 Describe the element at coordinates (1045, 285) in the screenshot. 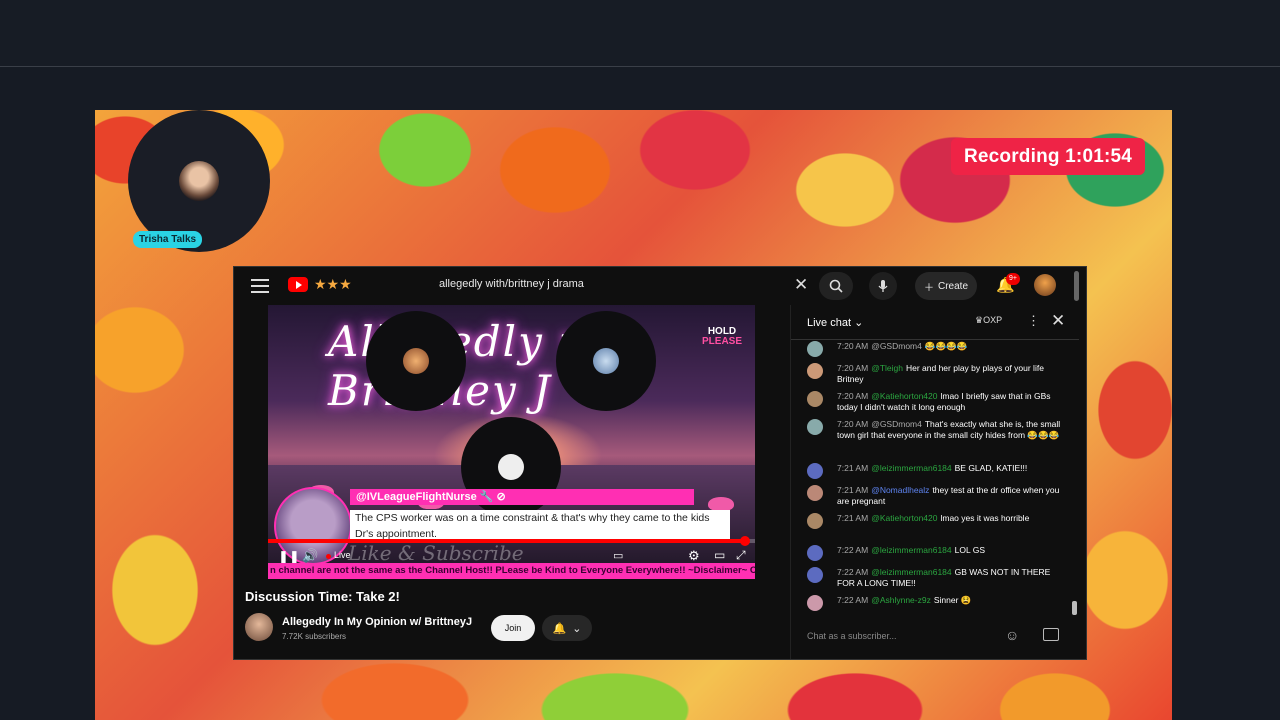

I see `account-avatar` at that location.